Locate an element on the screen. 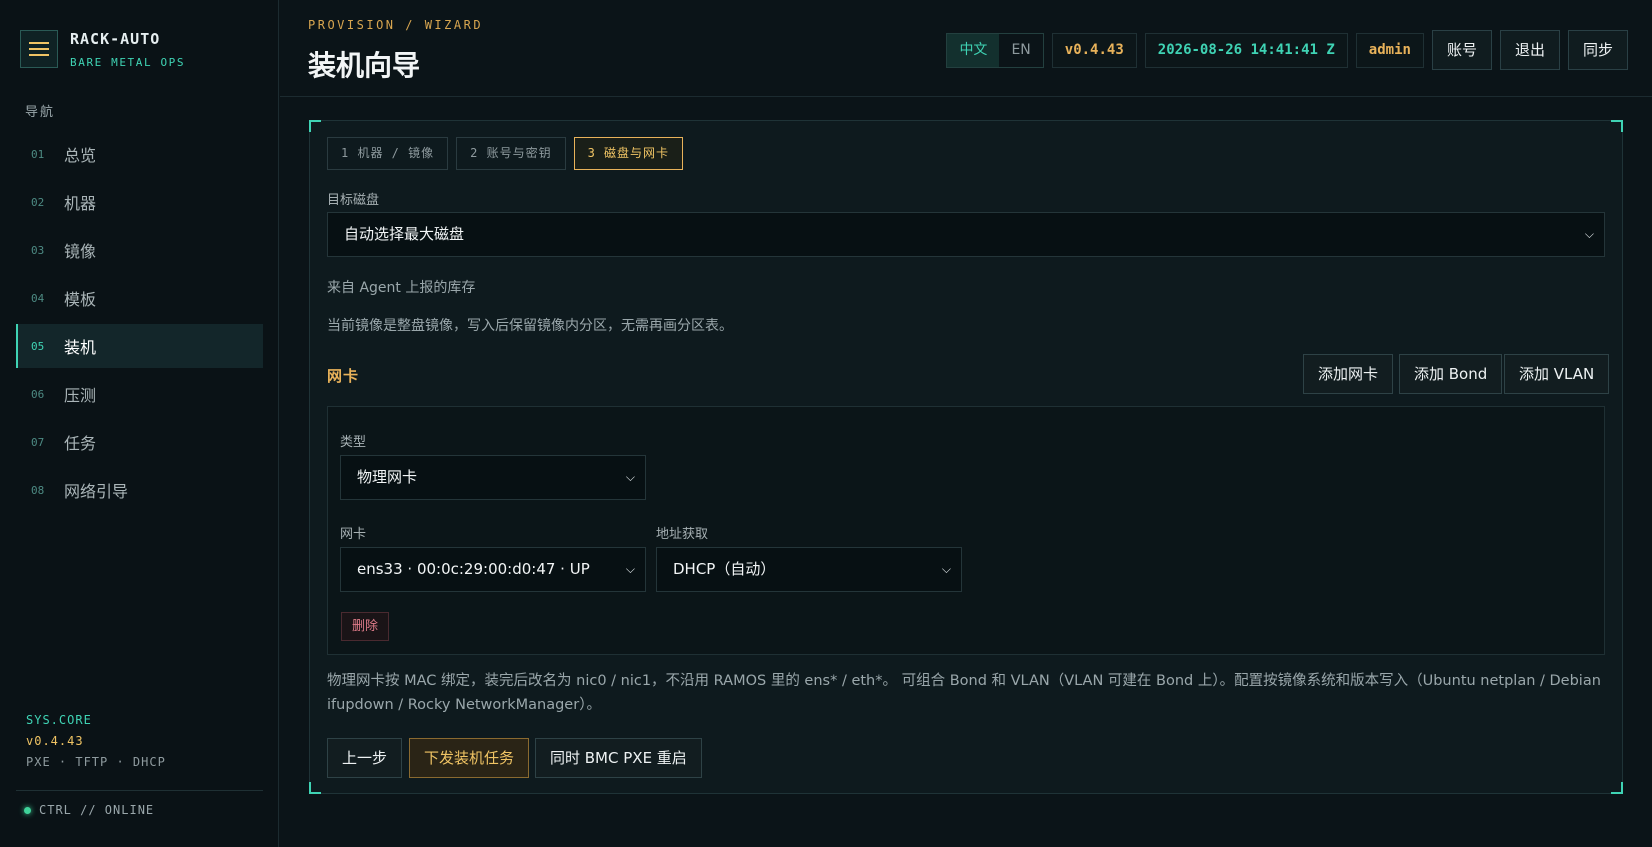 The height and width of the screenshot is (847, 1652). nic-value: ens33 · 00:0c:29:00:d0:47 · UP is located at coordinates (473, 569).